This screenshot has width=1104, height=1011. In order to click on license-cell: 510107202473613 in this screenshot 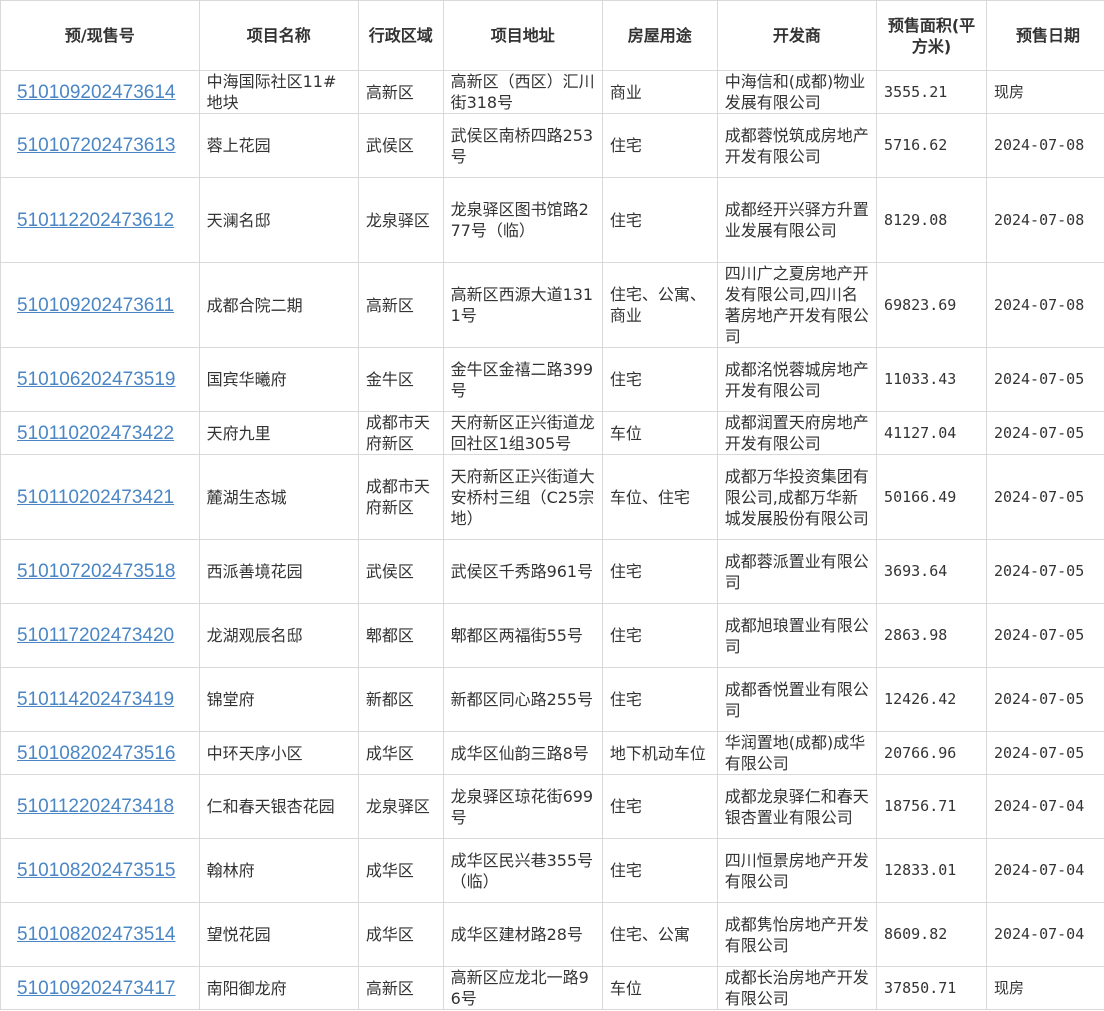, I will do `click(100, 145)`.